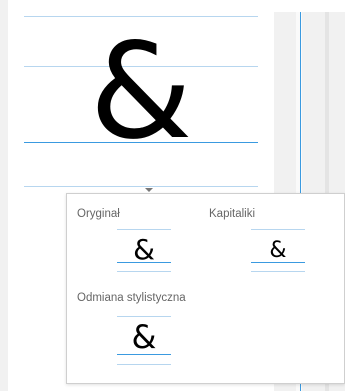  I want to click on stylistic-glyph: &, so click(144, 337).